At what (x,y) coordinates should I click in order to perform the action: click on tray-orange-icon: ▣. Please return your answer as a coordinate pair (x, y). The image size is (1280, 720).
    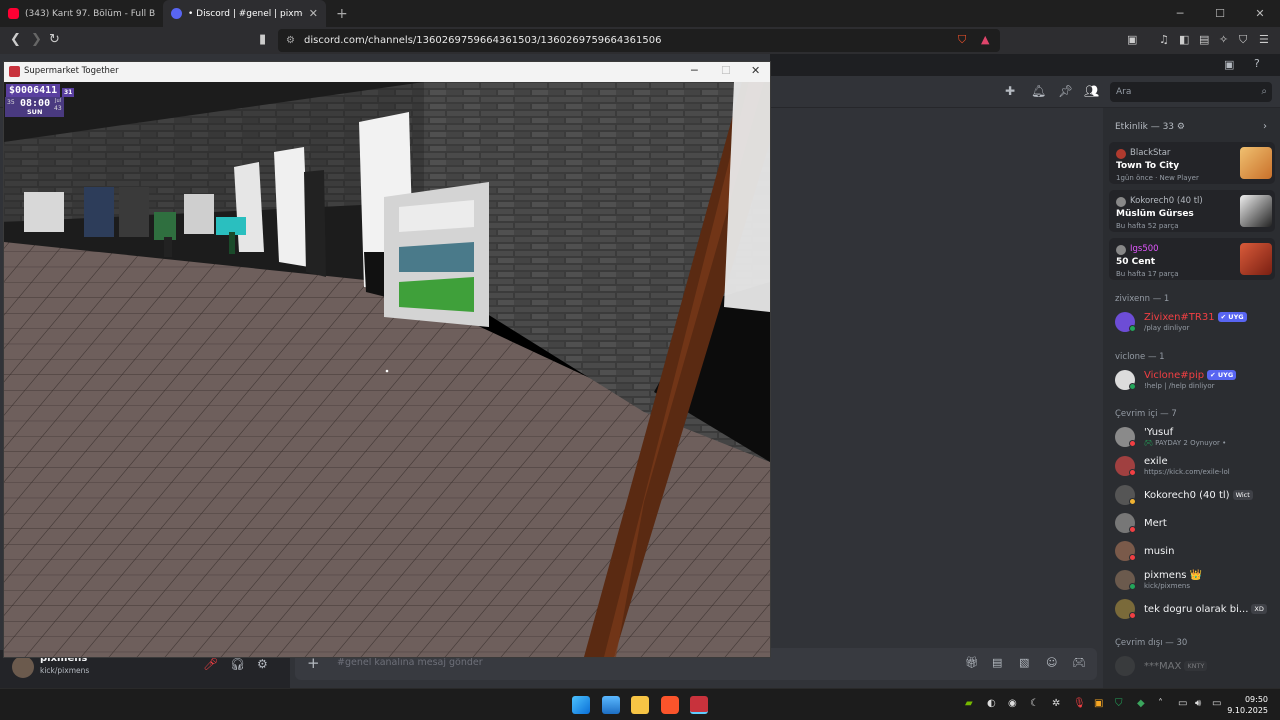
    Looking at the image, I should click on (1098, 703).